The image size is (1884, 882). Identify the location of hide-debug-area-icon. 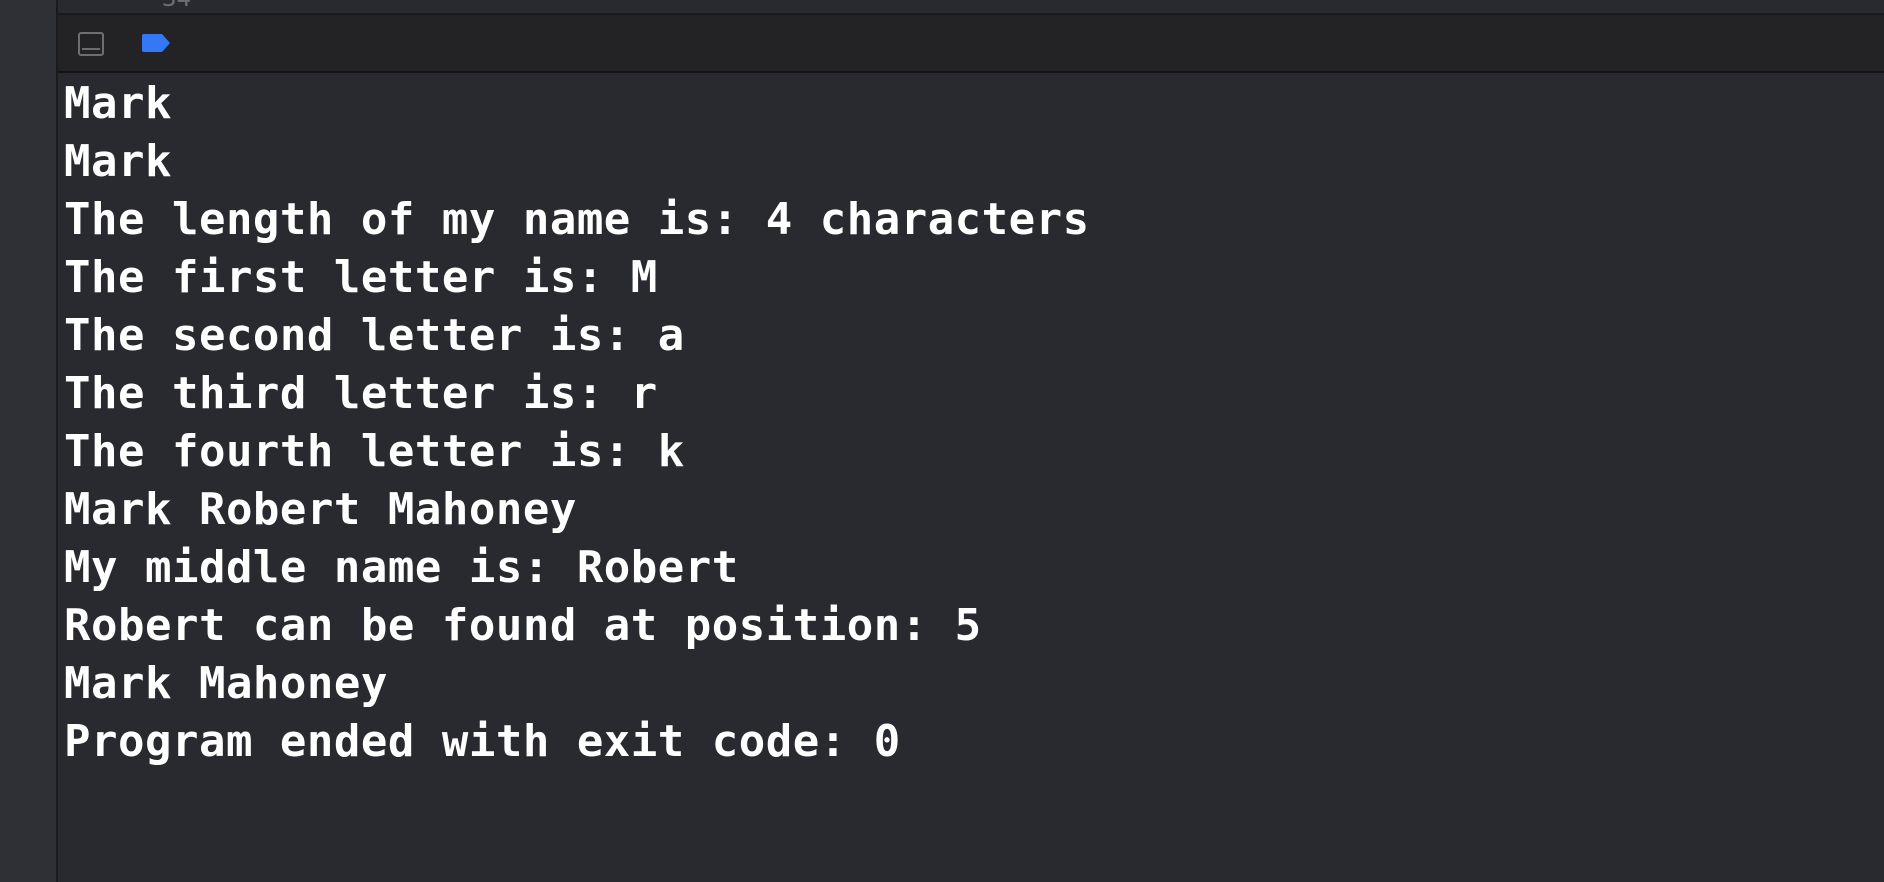
(91, 44).